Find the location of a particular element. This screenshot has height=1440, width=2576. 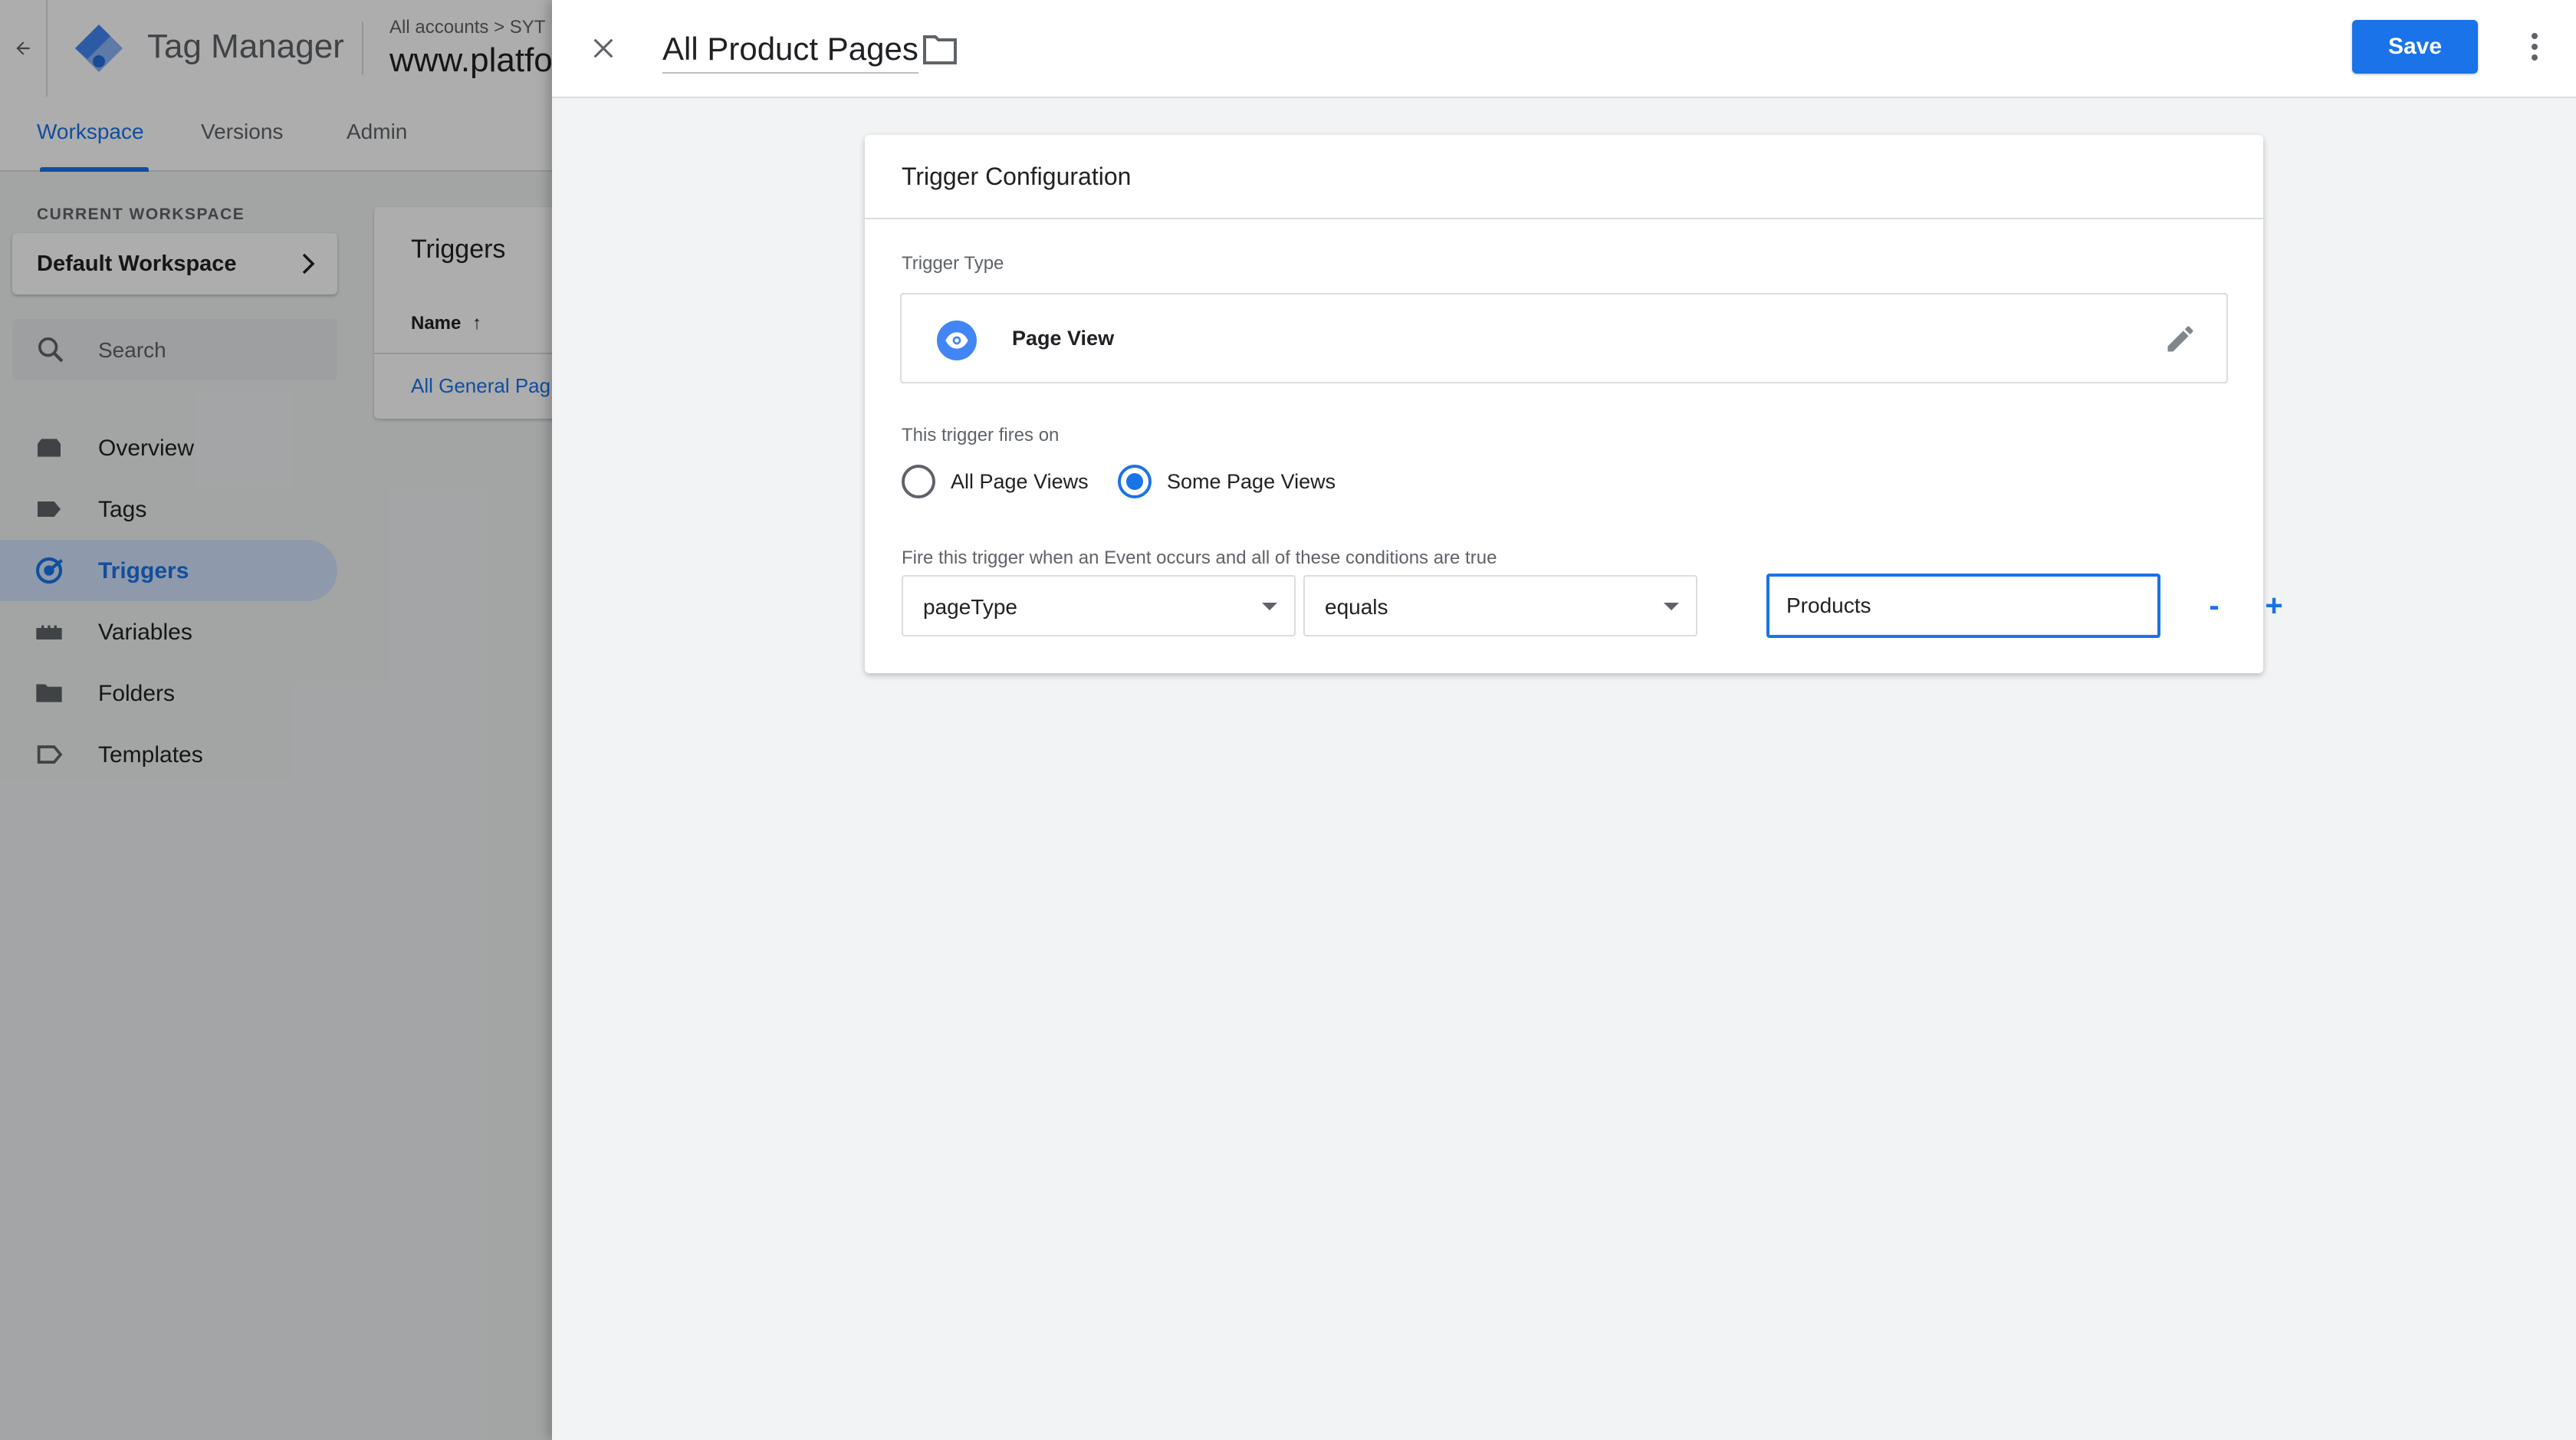

radio-some-page-views: Some Page Views is located at coordinates (1227, 482).